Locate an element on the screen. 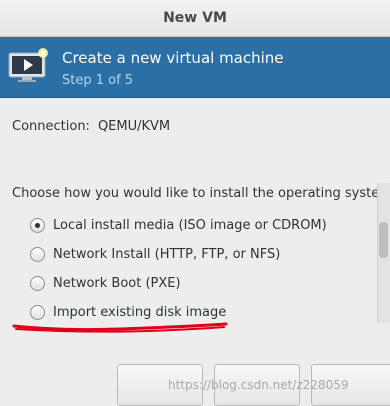  connection-value: QEMU/KVM is located at coordinates (134, 126).